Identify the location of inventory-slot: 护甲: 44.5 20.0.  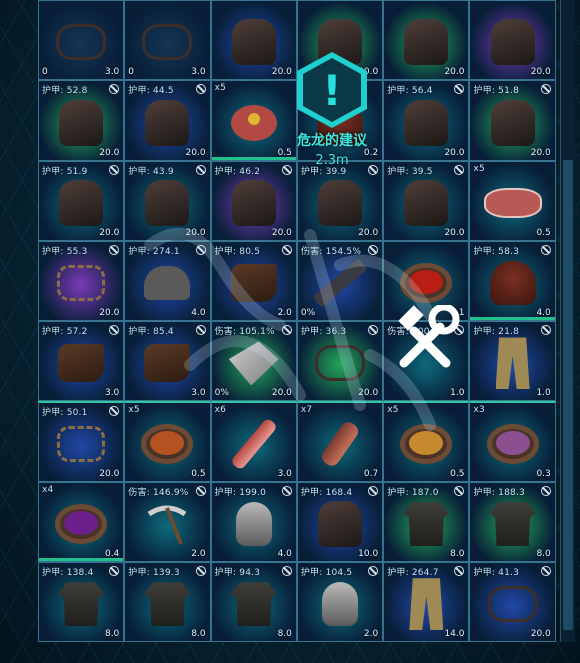
(167, 120).